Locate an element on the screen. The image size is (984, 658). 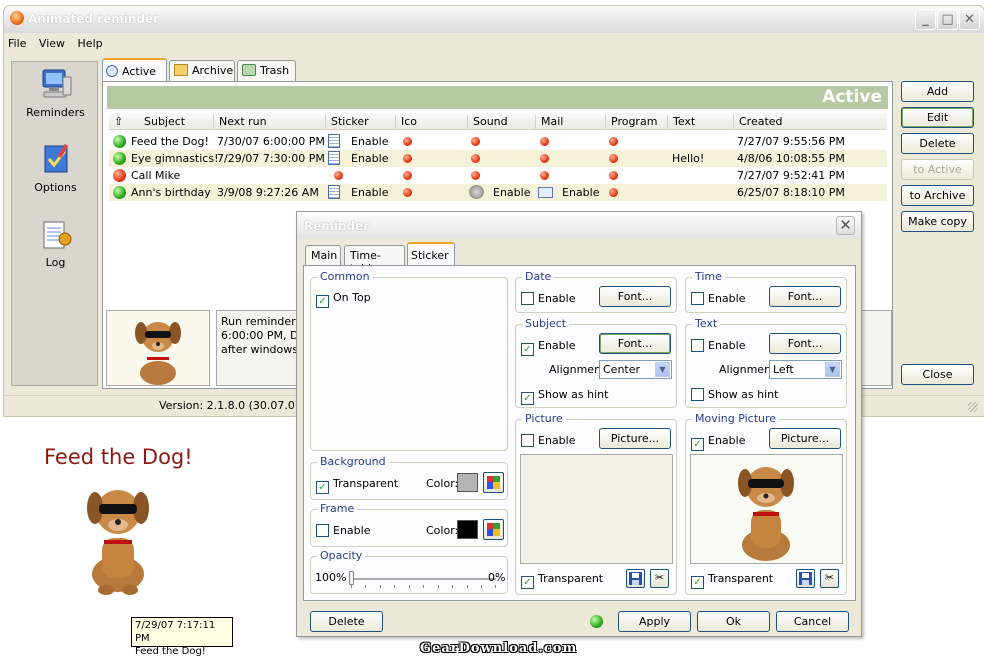
picture-enable-checkbox: Enable is located at coordinates (548, 440).